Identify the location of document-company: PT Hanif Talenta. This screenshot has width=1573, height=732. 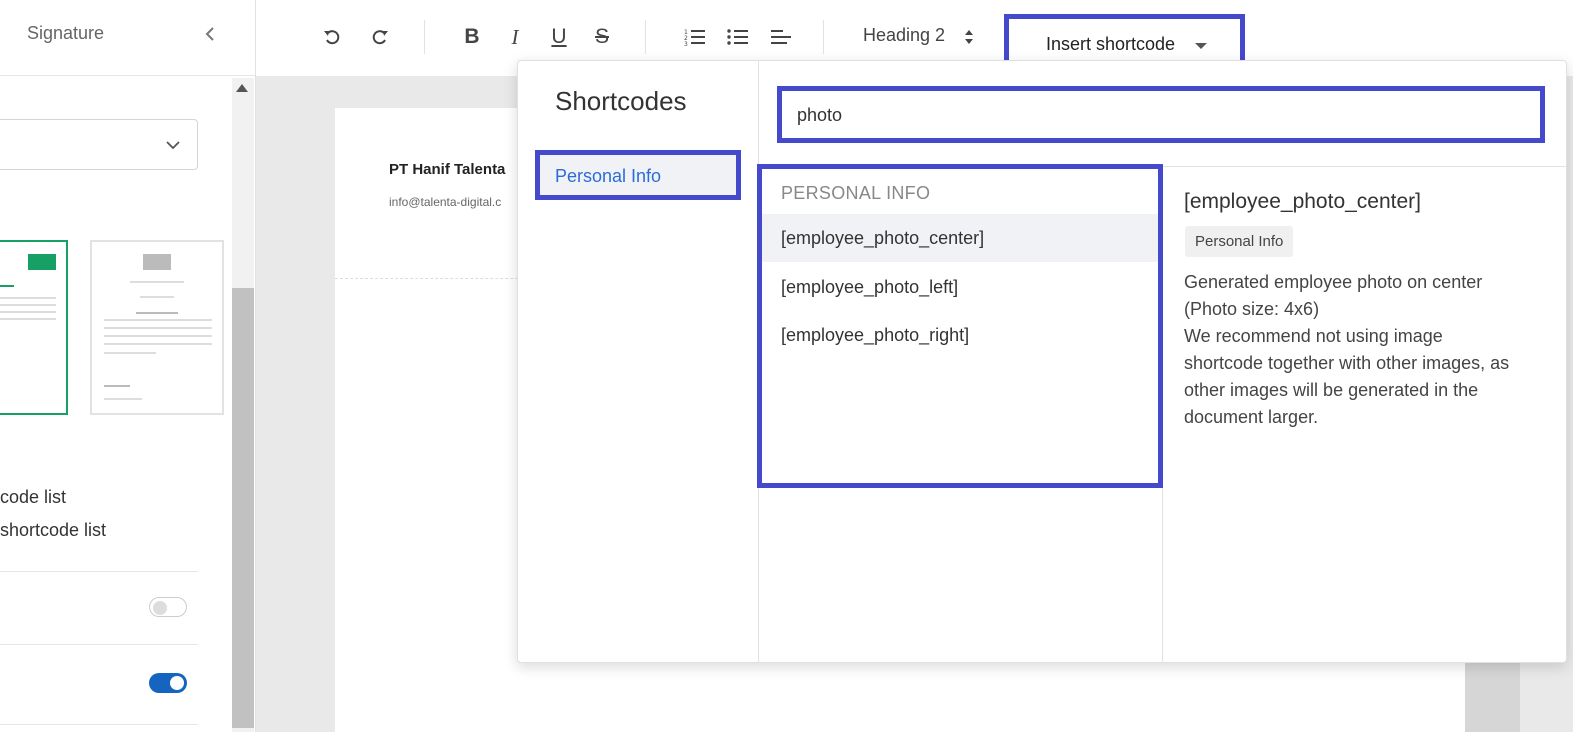
(447, 169).